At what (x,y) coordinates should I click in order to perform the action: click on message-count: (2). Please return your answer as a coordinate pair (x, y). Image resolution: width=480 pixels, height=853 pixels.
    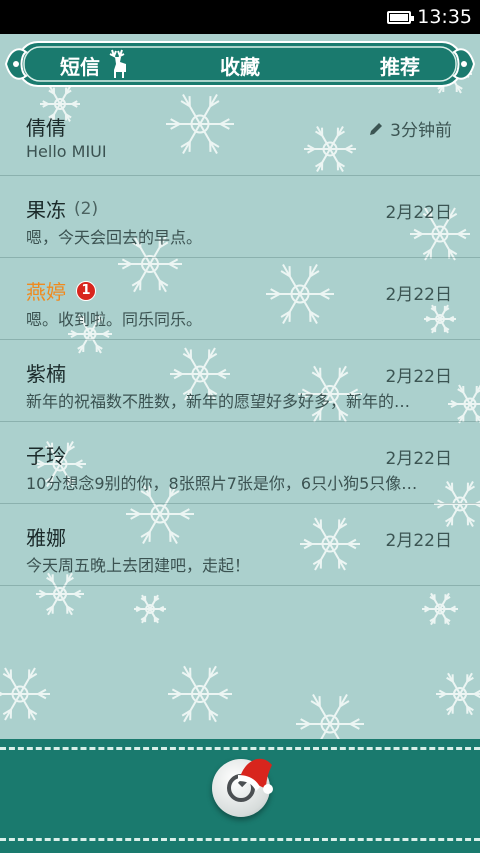
    Looking at the image, I should click on (86, 208).